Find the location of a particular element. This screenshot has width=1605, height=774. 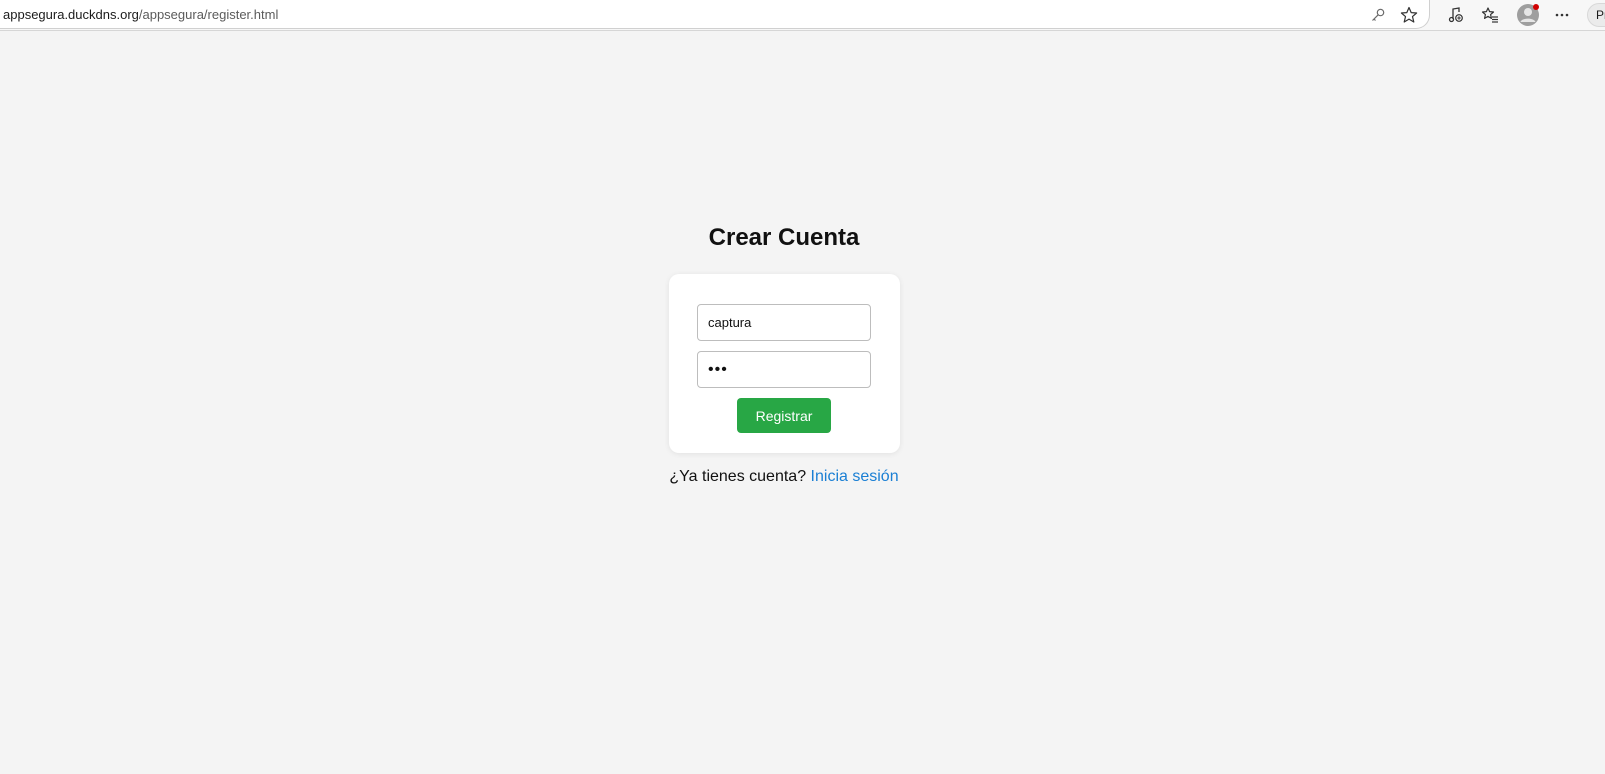

star-icon is located at coordinates (1409, 15).